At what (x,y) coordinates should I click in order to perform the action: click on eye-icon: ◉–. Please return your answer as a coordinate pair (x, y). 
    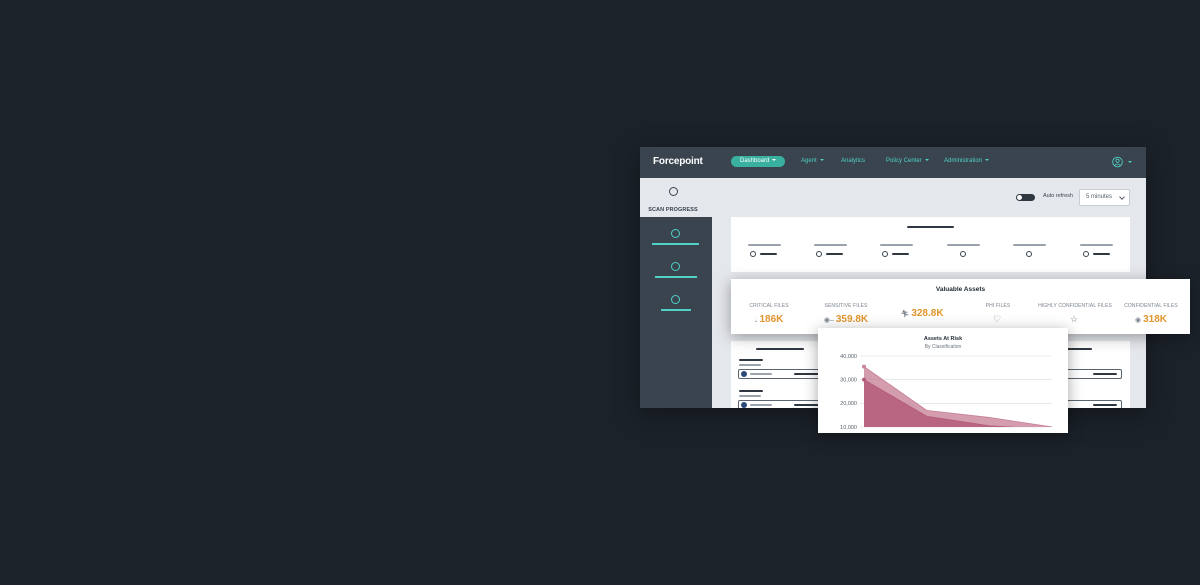
    Looking at the image, I should click on (828, 320).